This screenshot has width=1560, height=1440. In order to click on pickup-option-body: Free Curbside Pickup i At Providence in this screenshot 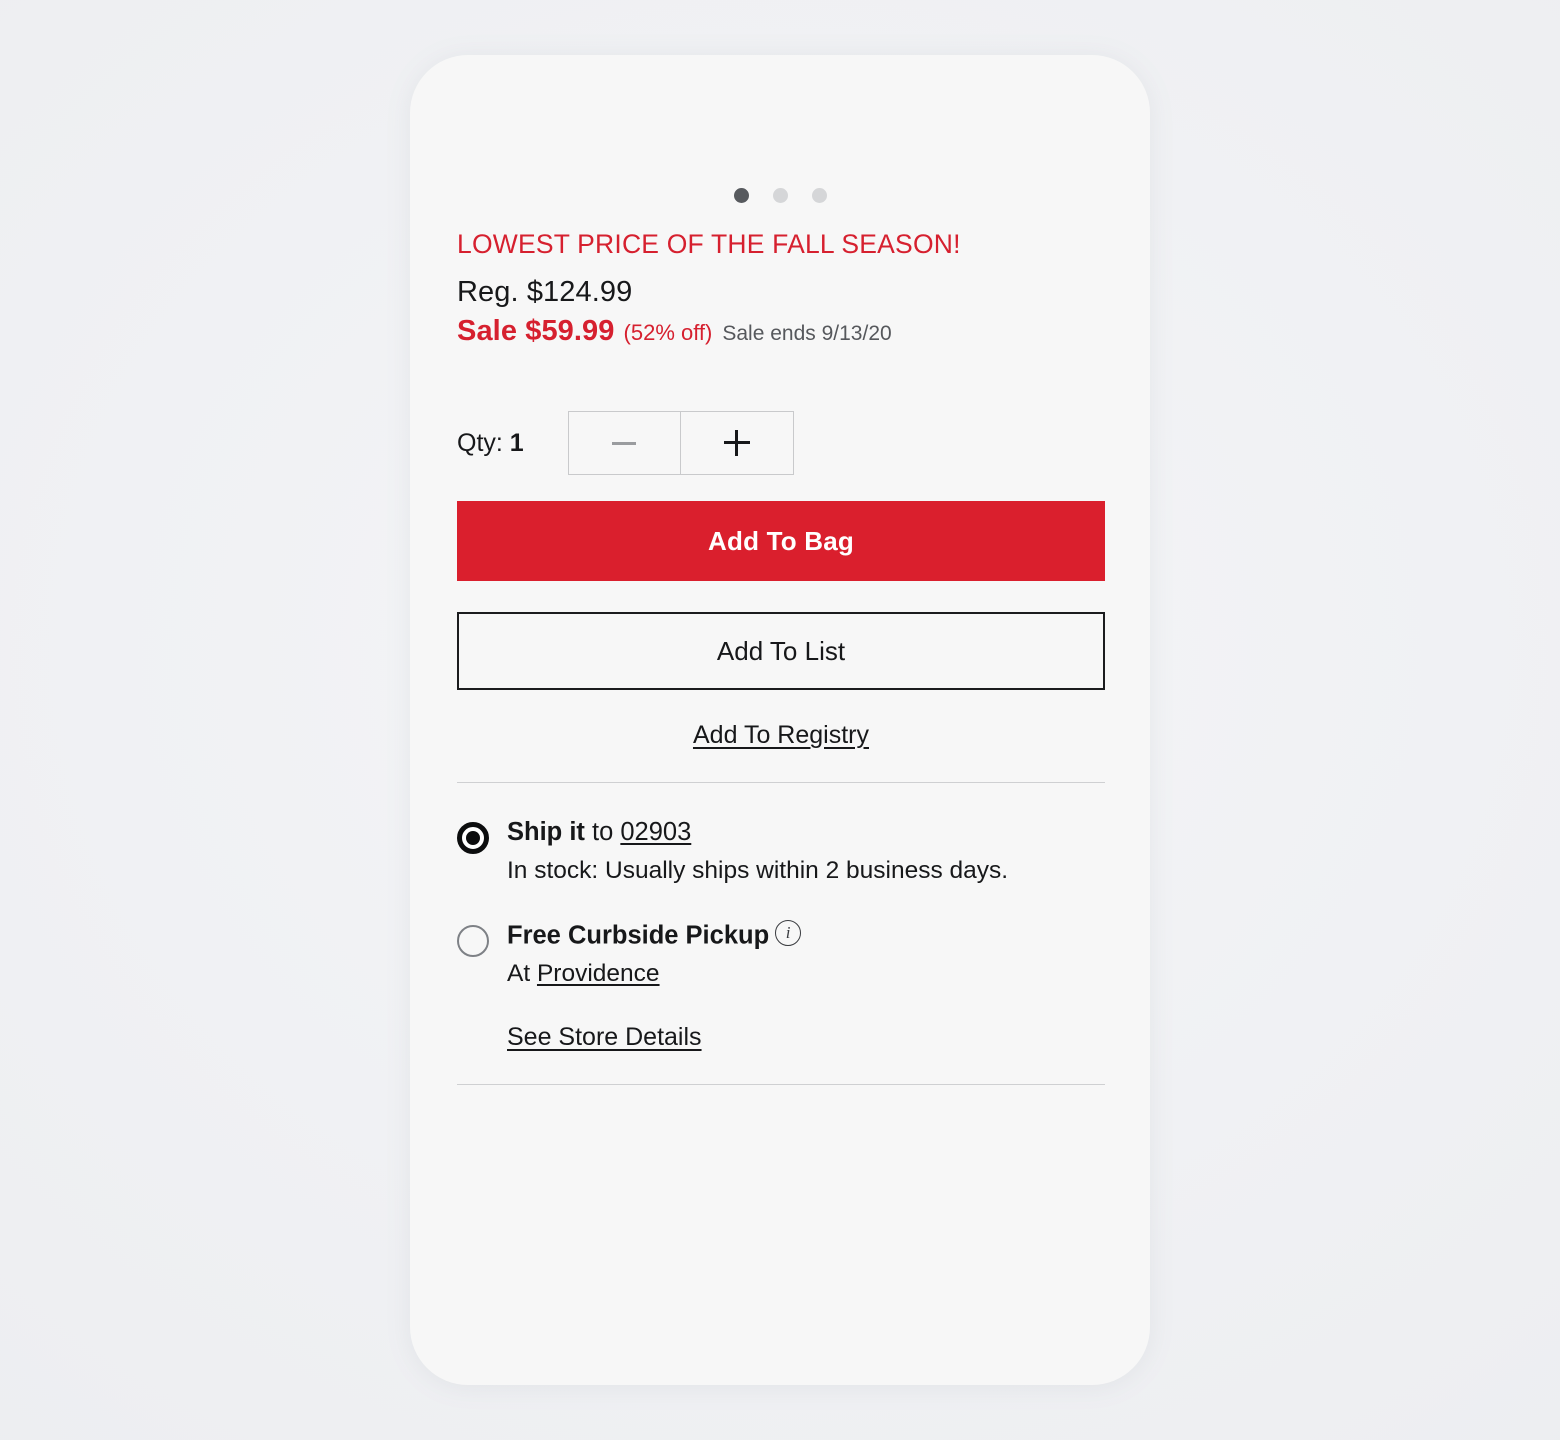, I will do `click(806, 956)`.